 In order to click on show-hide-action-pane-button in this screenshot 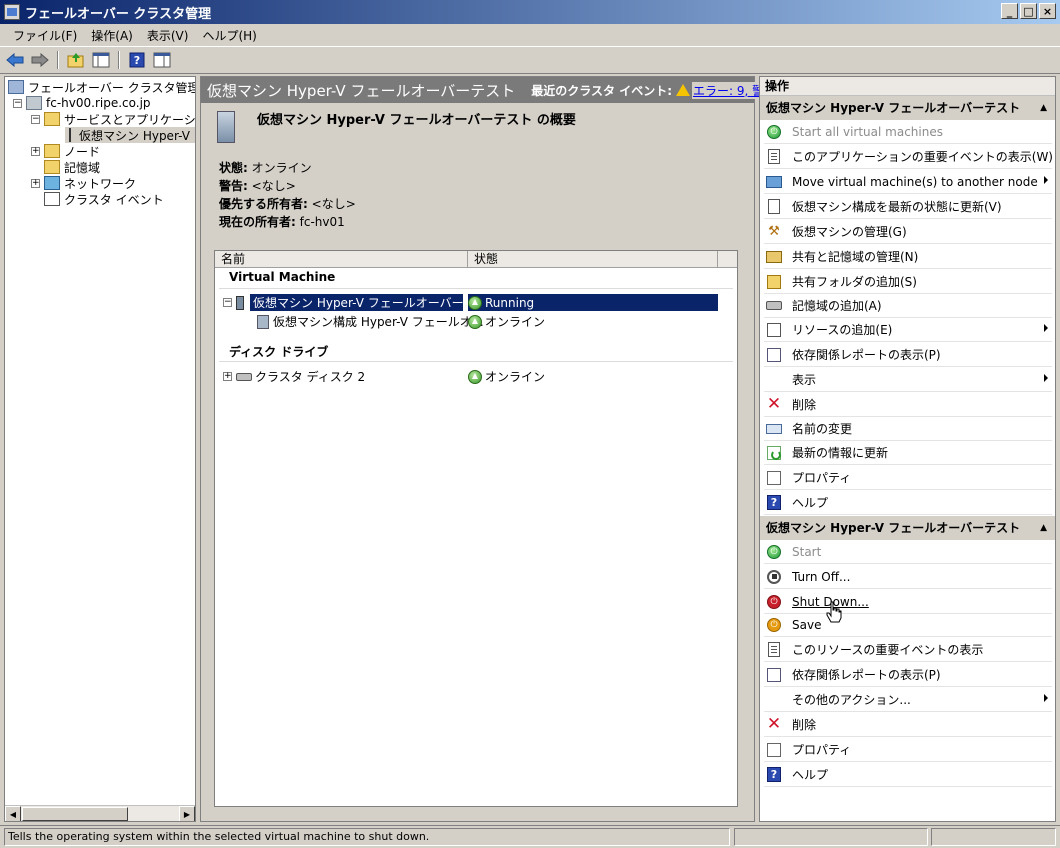, I will do `click(162, 60)`.